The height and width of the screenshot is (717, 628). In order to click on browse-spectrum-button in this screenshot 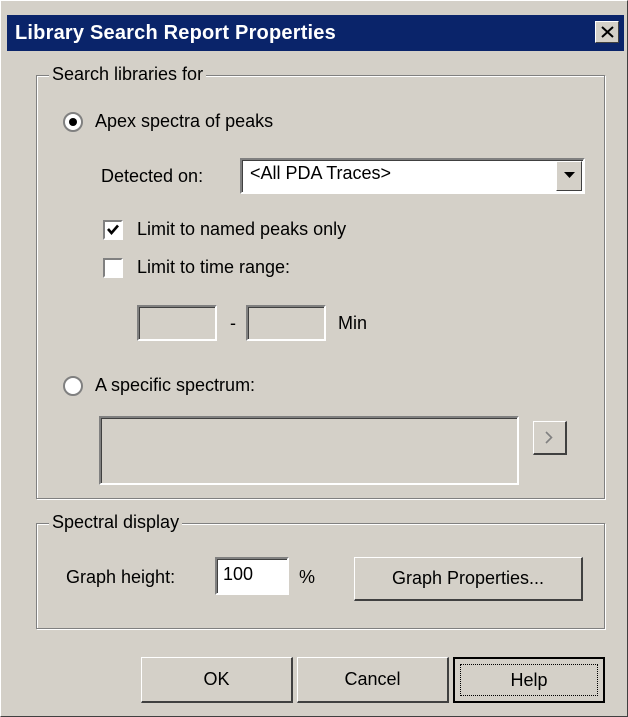, I will do `click(550, 438)`.